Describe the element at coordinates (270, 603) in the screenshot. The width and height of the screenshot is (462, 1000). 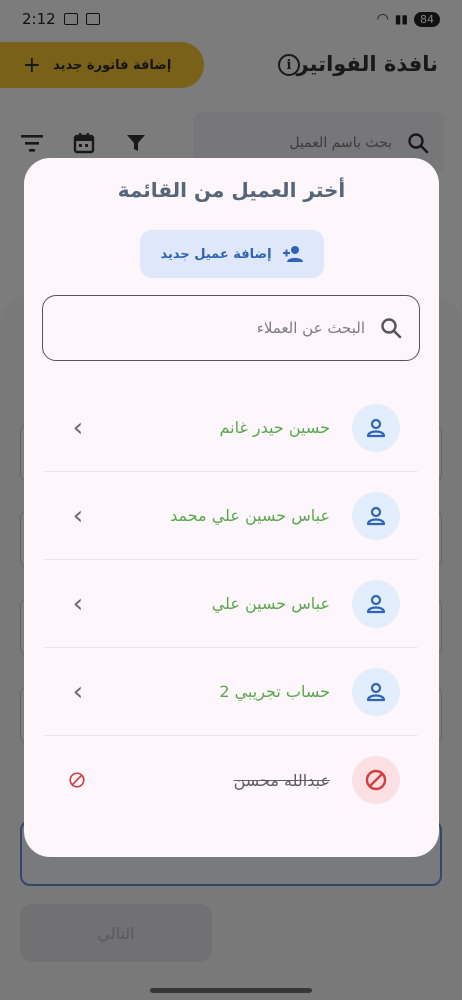
I see `client-name: عباس حسين علي` at that location.